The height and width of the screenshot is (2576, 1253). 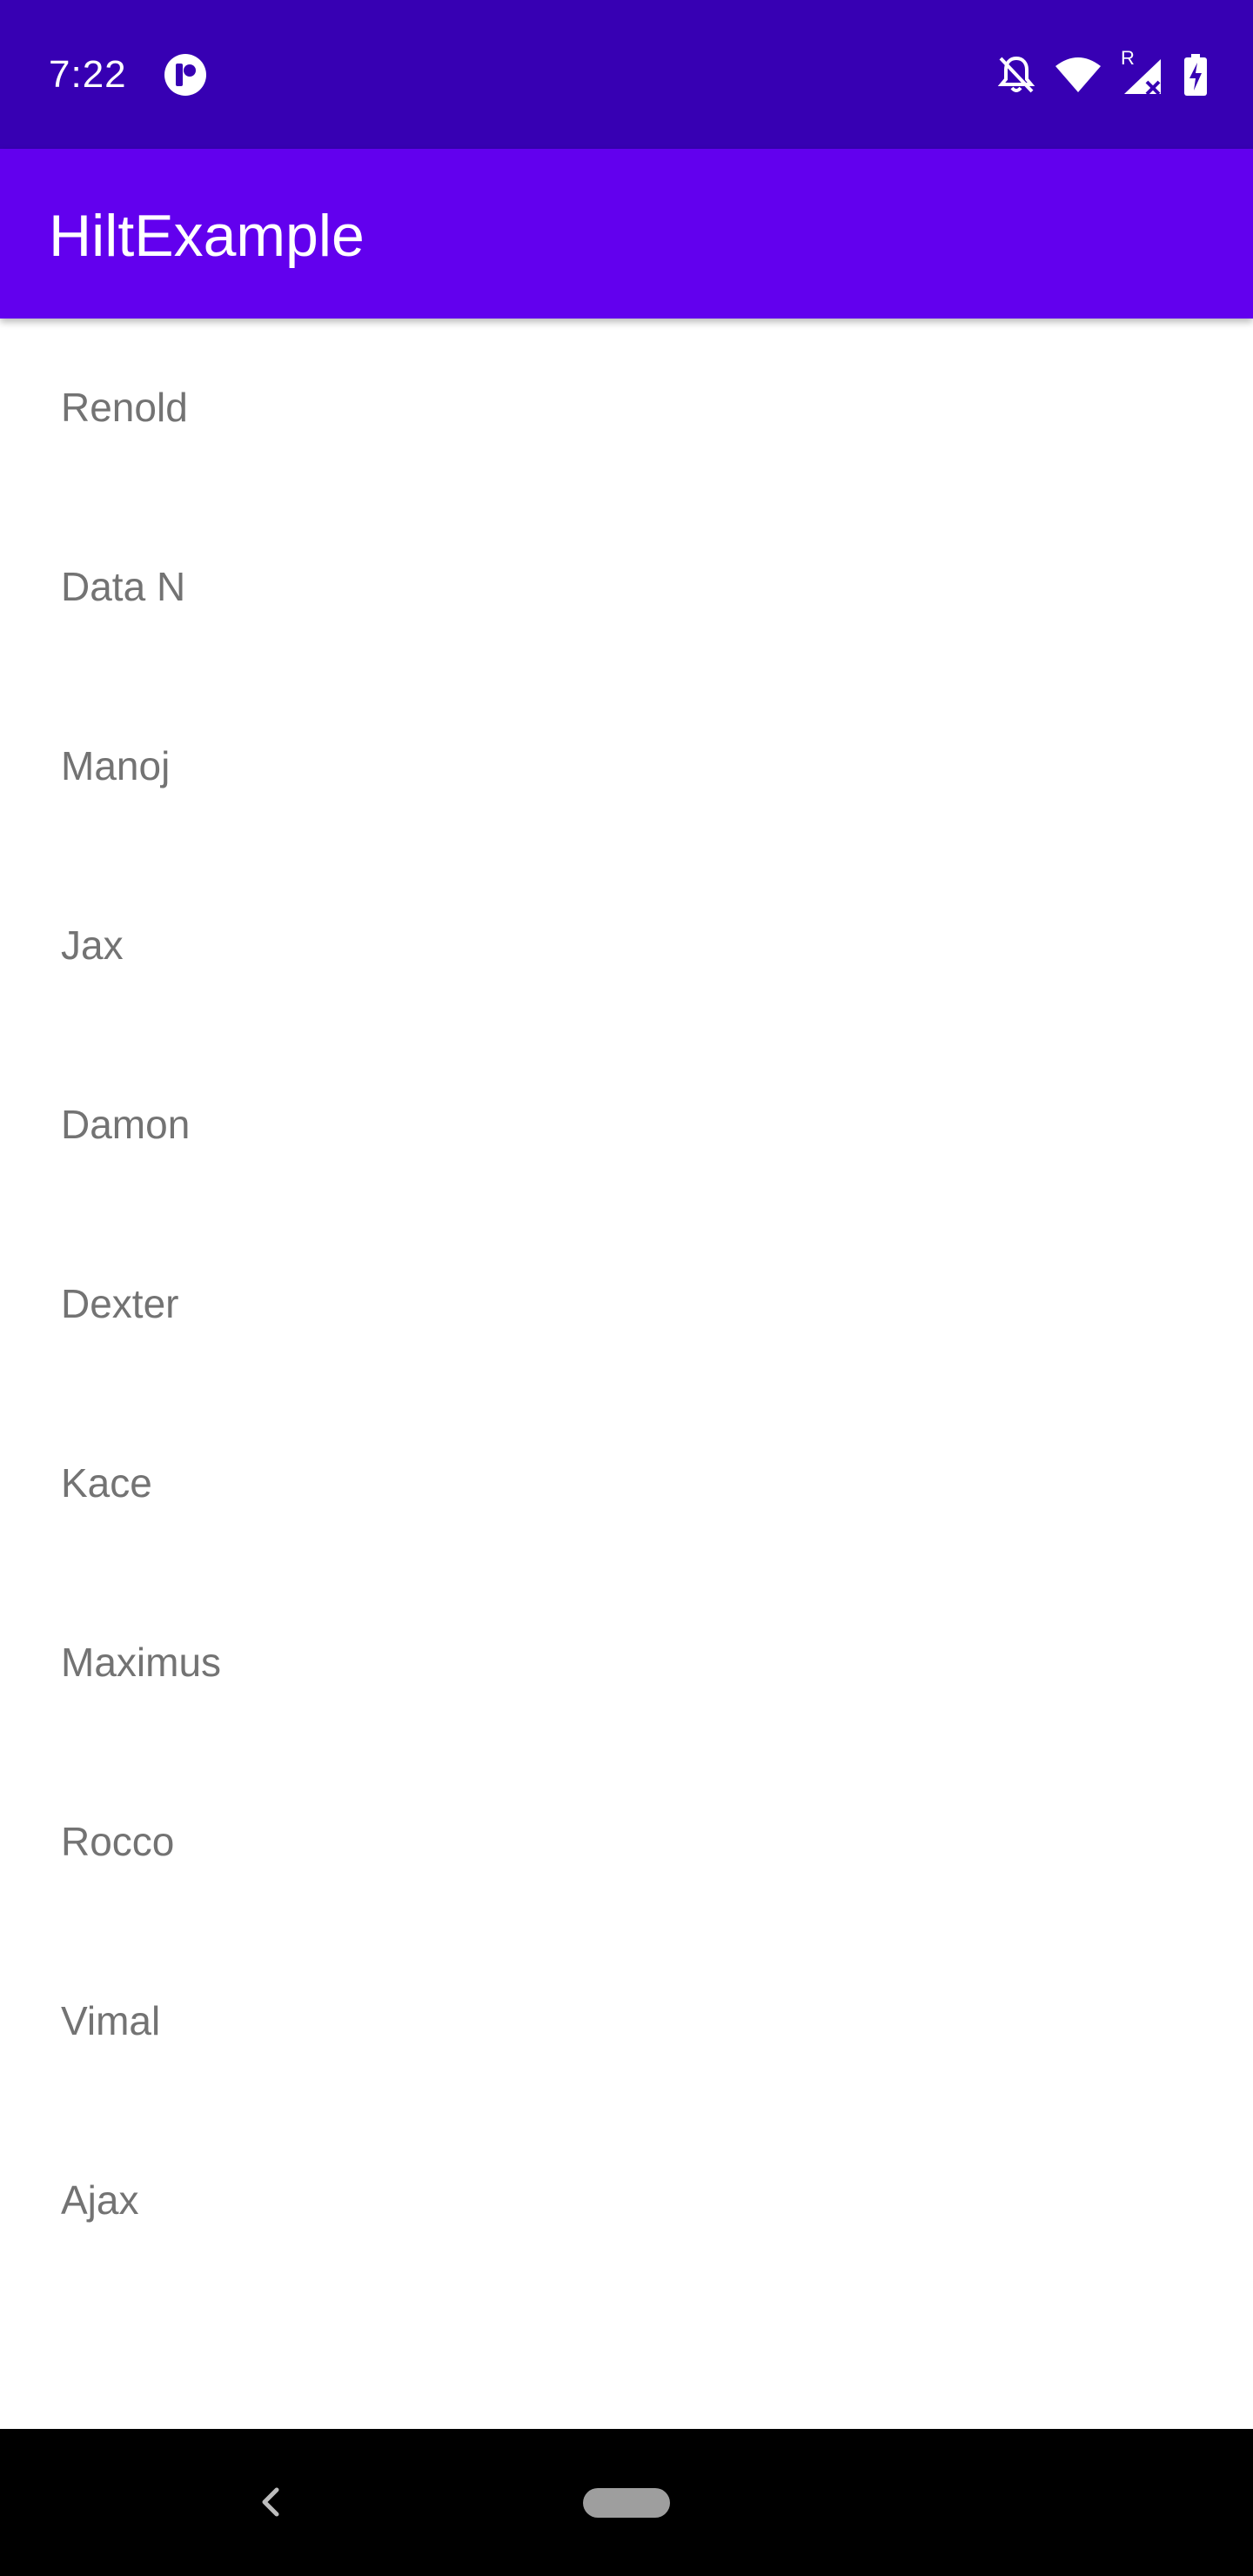 What do you see at coordinates (88, 74) in the screenshot?
I see `status-time: 7:22` at bounding box center [88, 74].